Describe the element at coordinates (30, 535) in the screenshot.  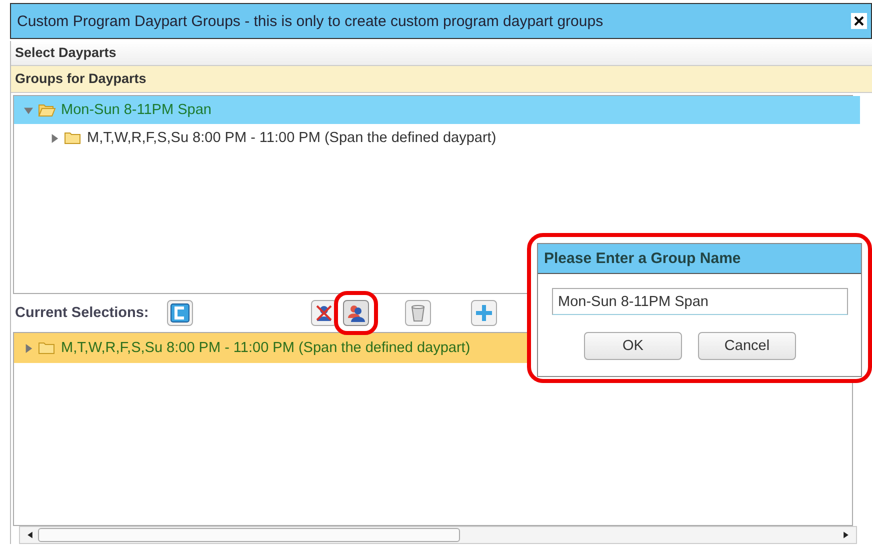
I see `scroll-left-icon` at that location.